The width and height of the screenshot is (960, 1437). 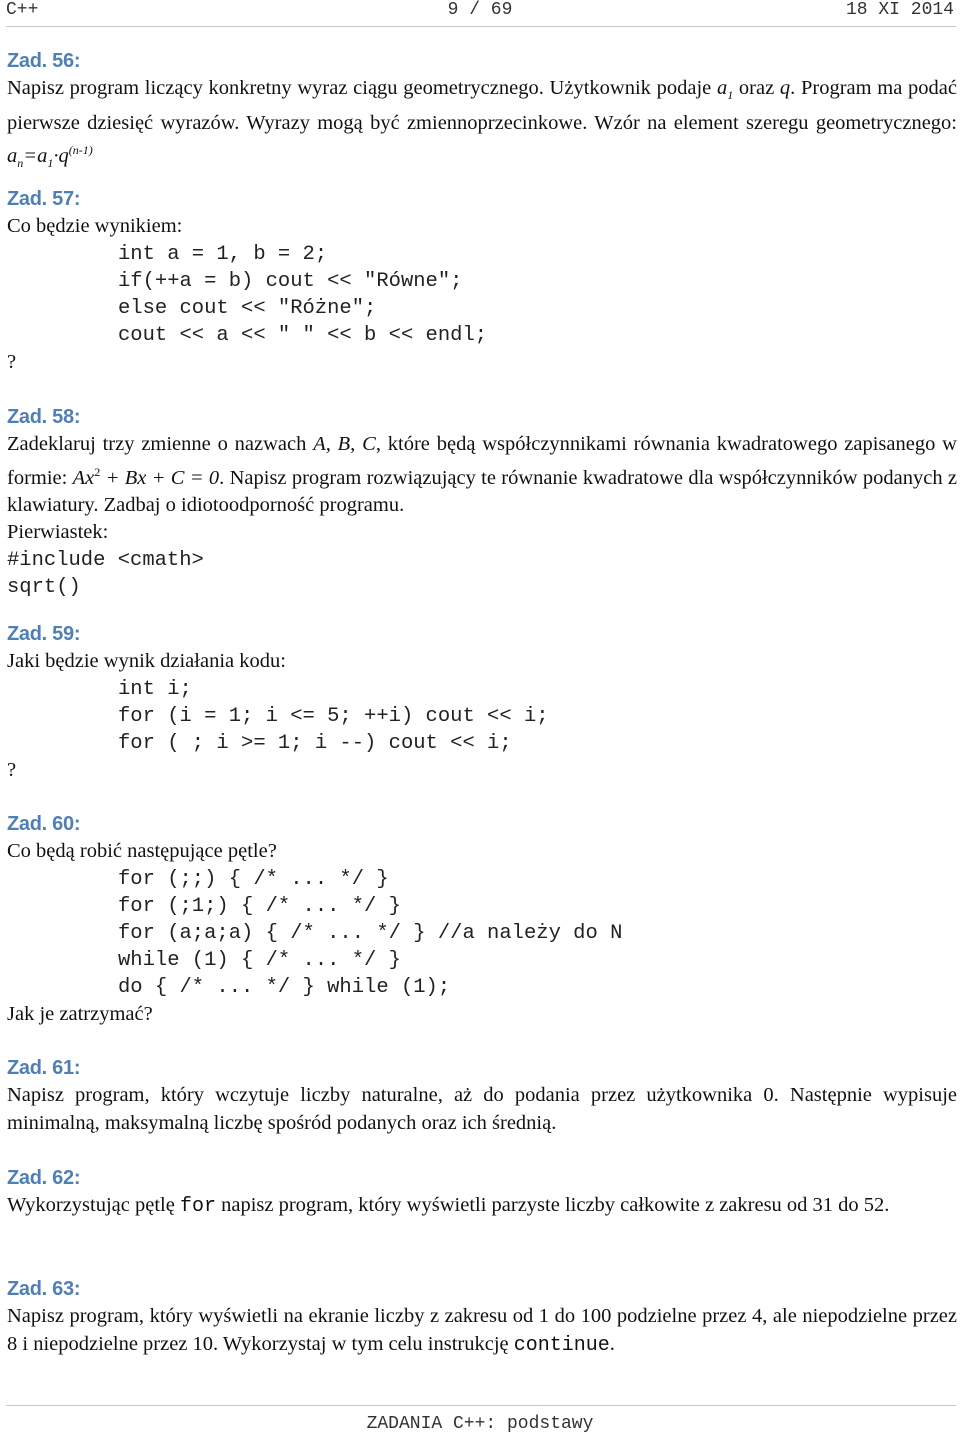 I want to click on code-line: for ( ; i >= 1; i --) cout << i;, so click(x=315, y=743).